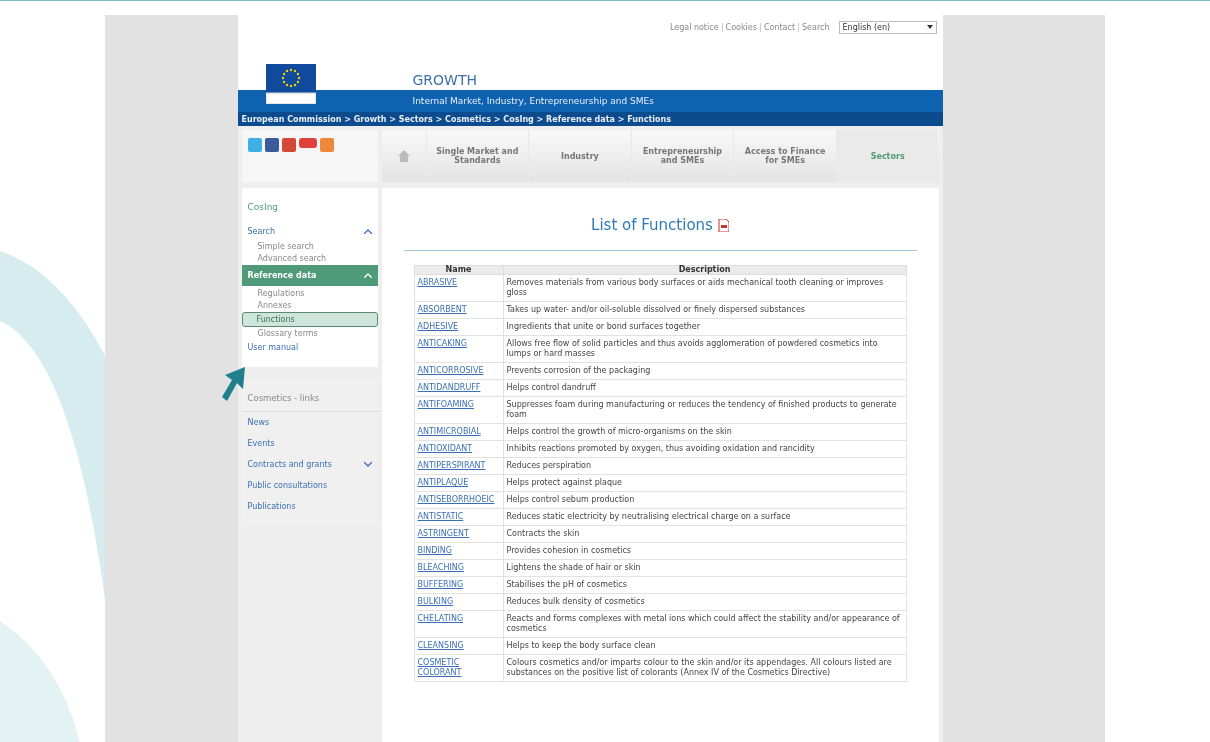  What do you see at coordinates (704, 568) in the screenshot?
I see `table-cell: Lightens the shade of hair or skin` at bounding box center [704, 568].